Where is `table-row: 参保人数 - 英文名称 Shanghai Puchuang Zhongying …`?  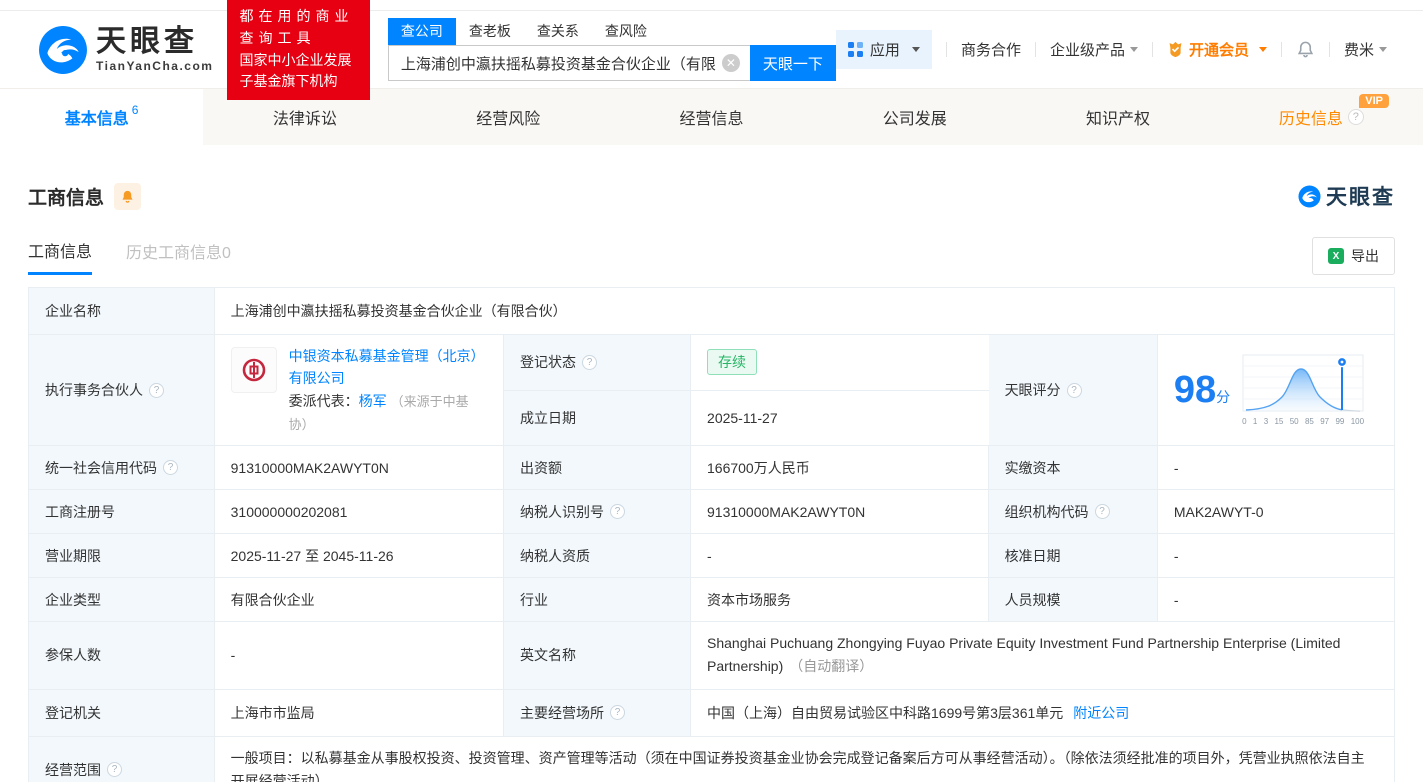
table-row: 参保人数 - 英文名称 Shanghai Puchuang Zhongying … is located at coordinates (711, 656).